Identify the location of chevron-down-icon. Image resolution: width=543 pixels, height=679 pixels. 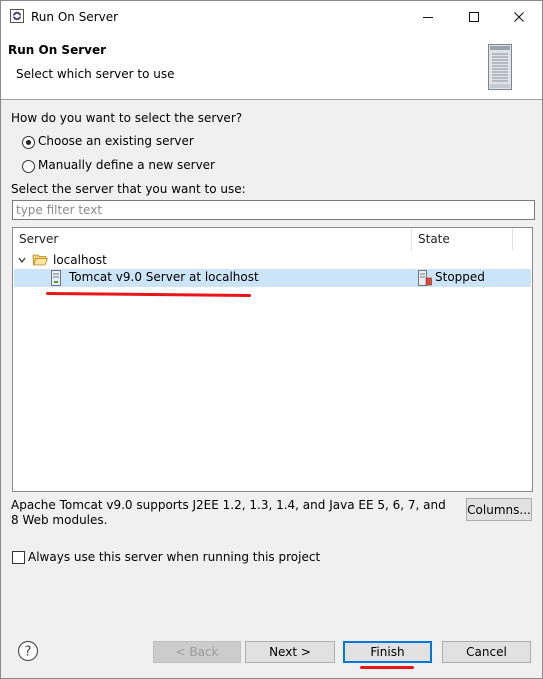
(22, 260).